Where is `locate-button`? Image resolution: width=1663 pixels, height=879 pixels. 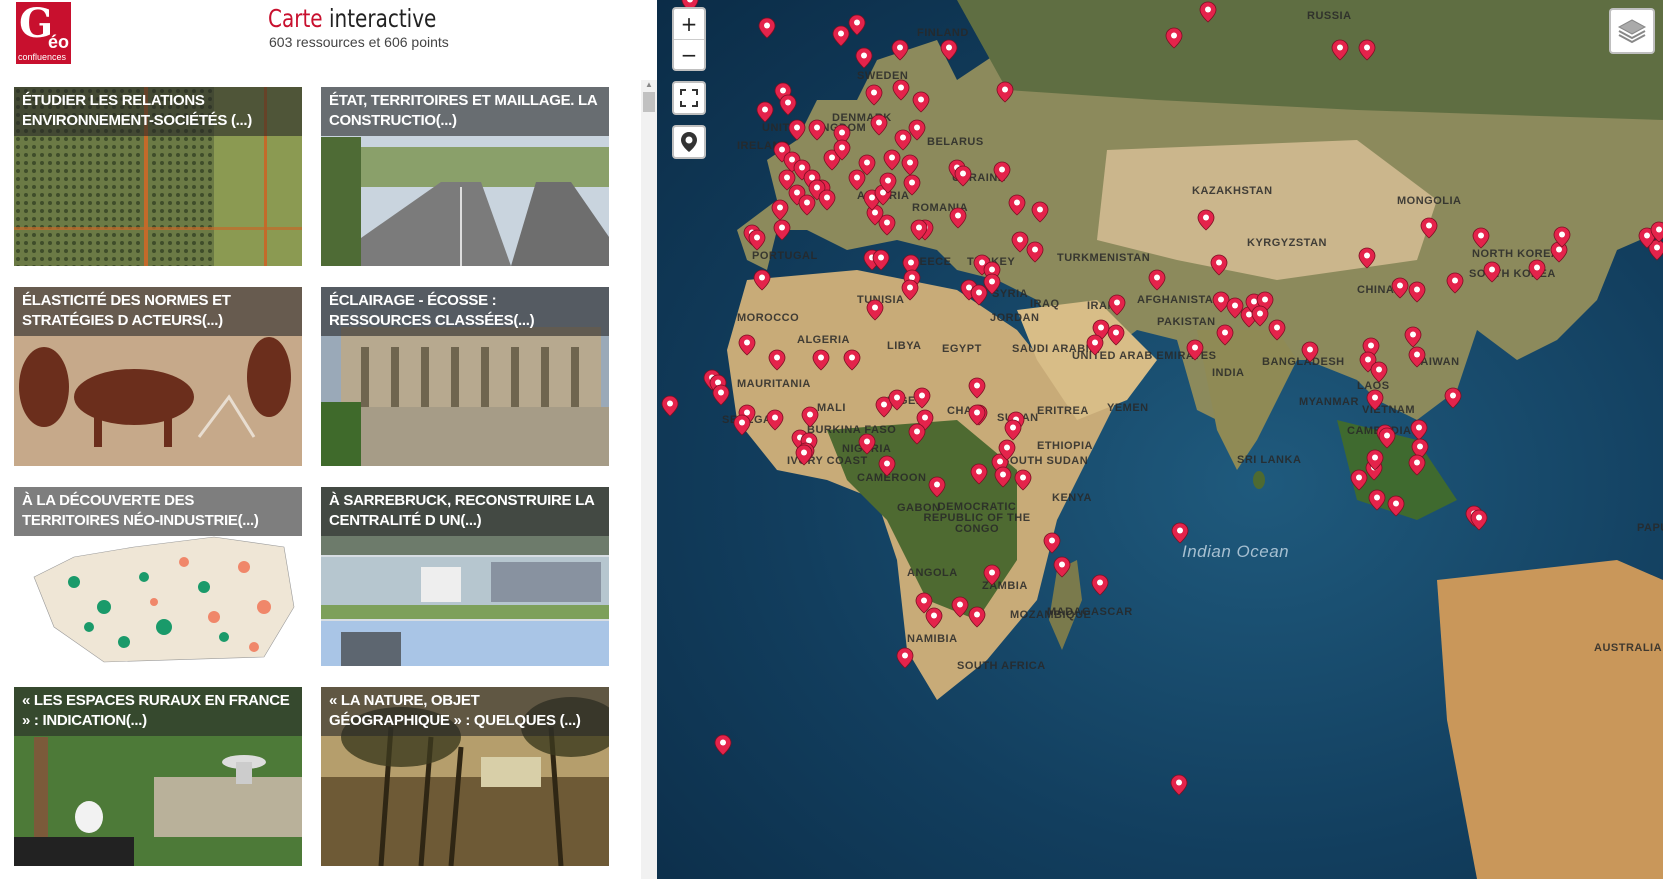
locate-button is located at coordinates (689, 142).